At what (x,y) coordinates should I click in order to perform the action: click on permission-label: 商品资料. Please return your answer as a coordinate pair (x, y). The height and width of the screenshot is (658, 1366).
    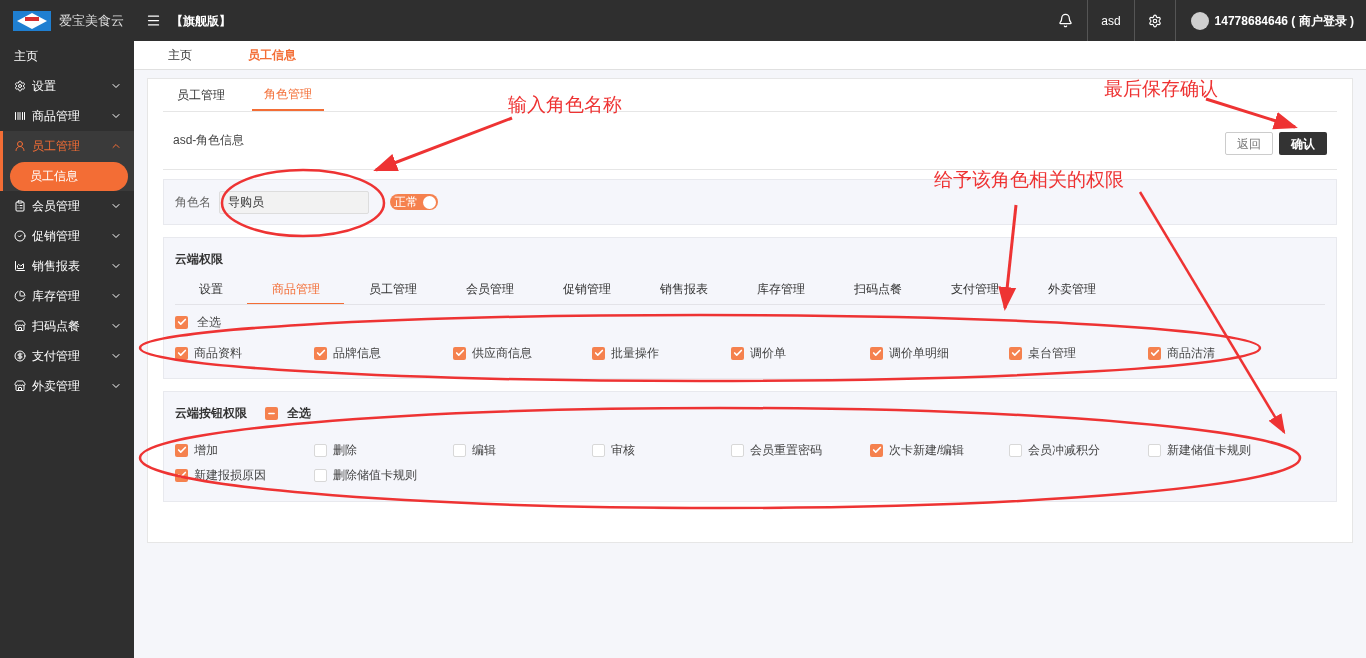
    Looking at the image, I should click on (218, 353).